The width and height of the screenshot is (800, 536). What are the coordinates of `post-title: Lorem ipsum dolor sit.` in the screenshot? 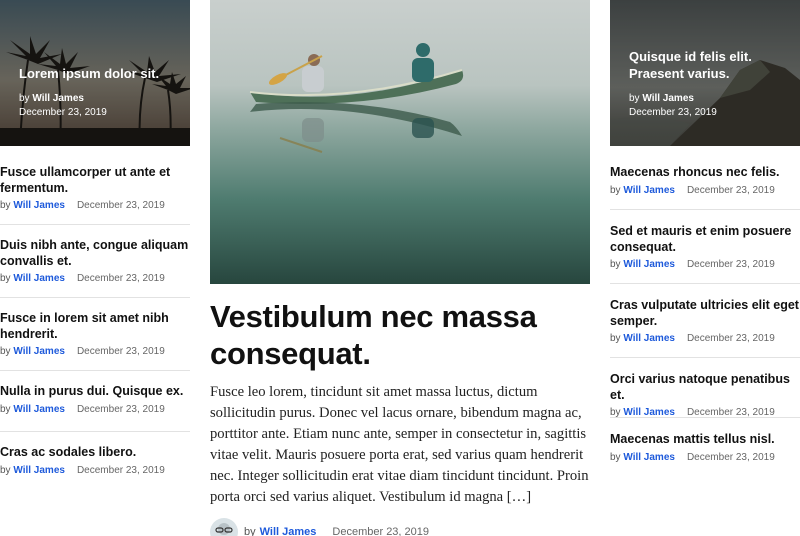 It's located at (99, 73).